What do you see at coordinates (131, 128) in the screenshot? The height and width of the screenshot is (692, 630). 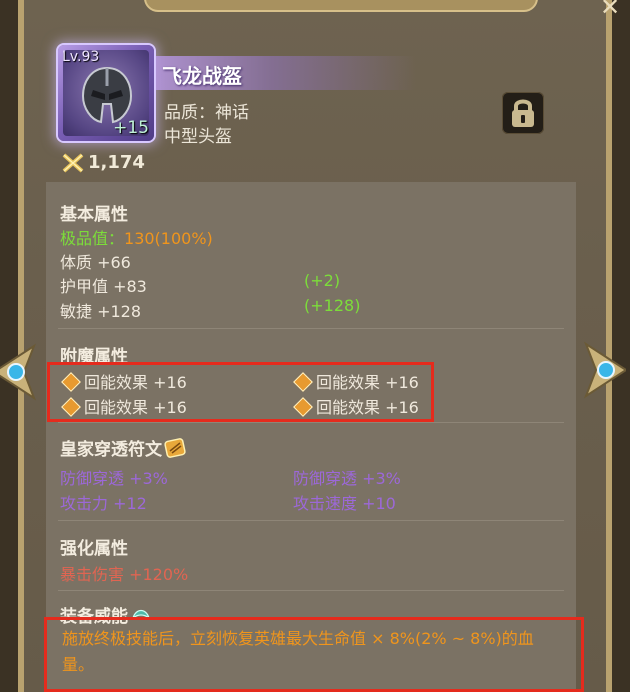 I see `item-enhance-level: +15` at bounding box center [131, 128].